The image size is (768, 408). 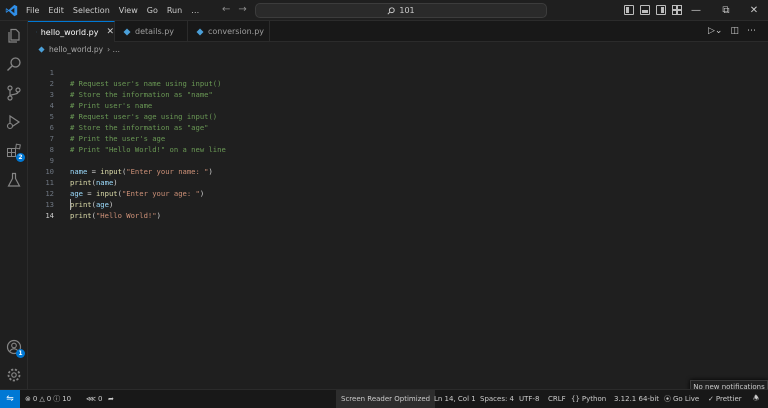 I want to click on code-line: 11 age = input("Enter your age: "), so click(x=398, y=182).